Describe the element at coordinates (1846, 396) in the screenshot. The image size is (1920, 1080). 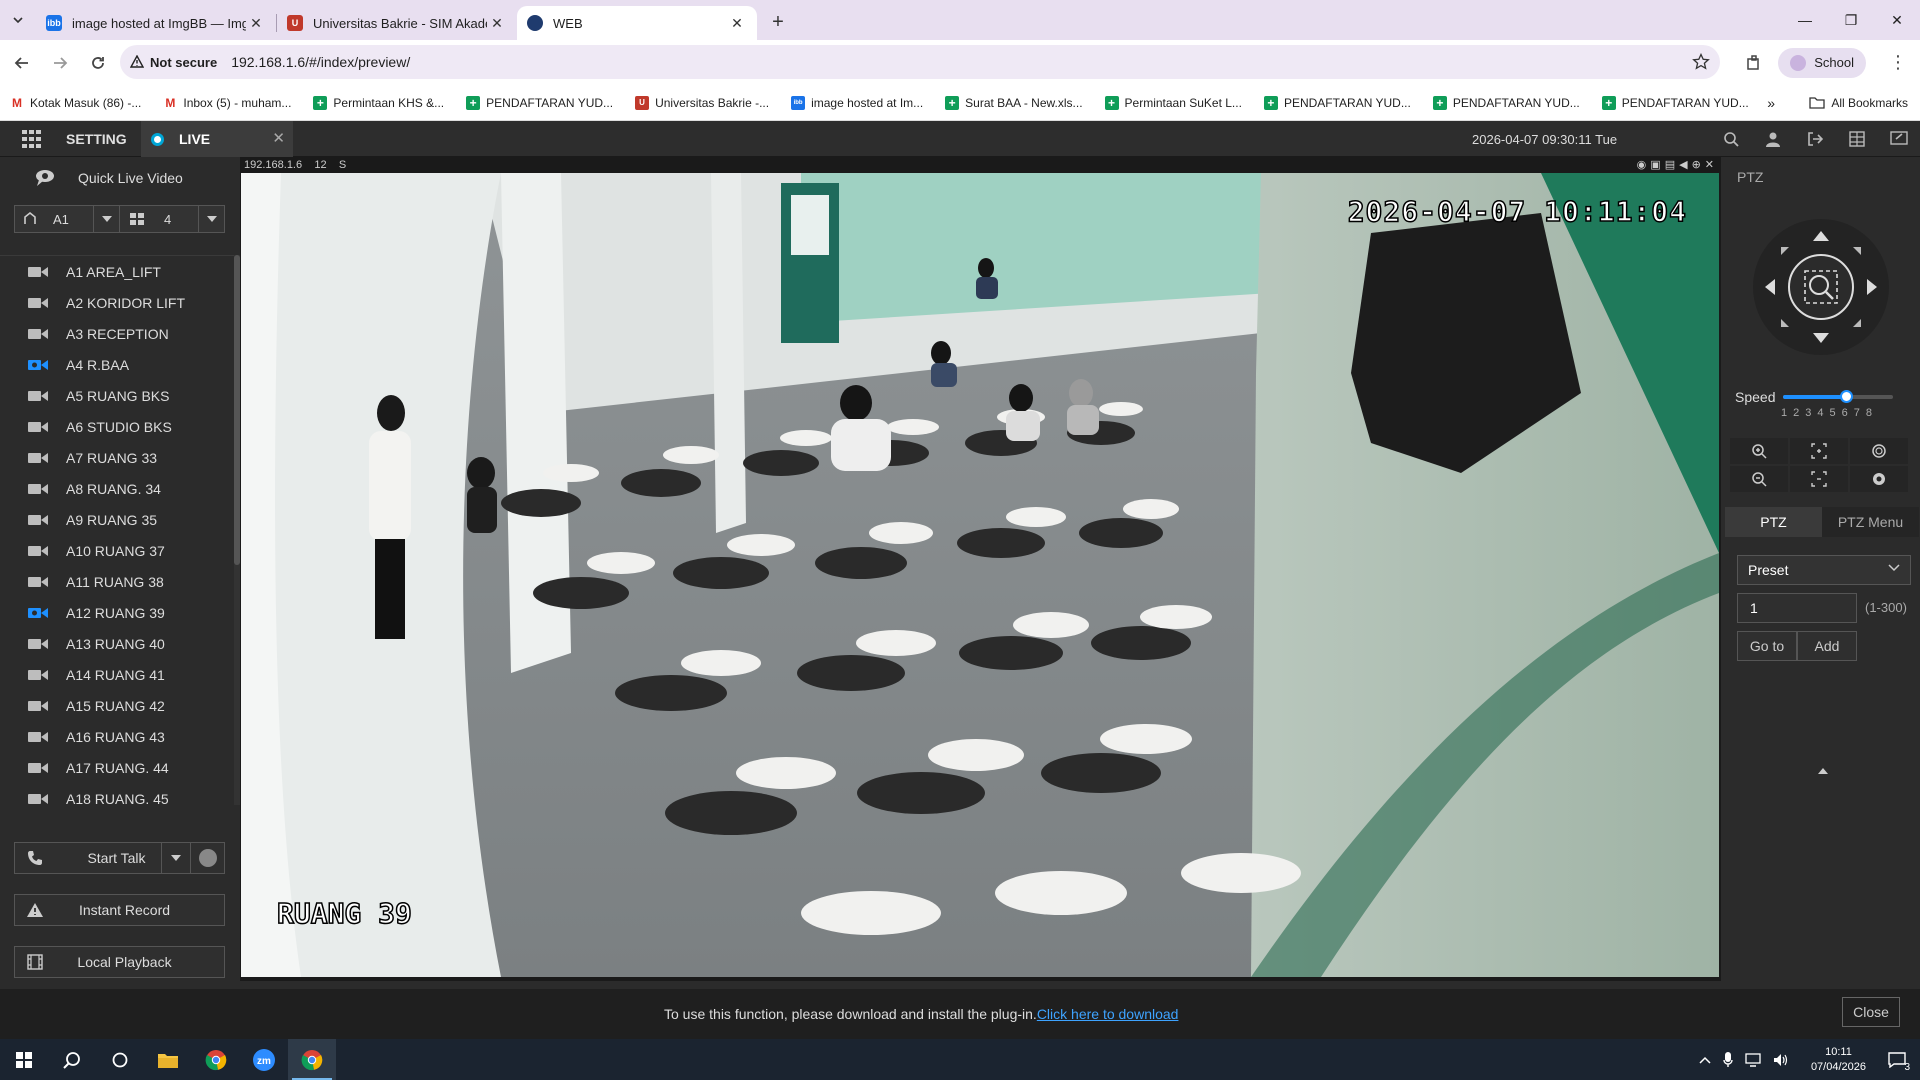
I see `speed-slider-handle` at that location.